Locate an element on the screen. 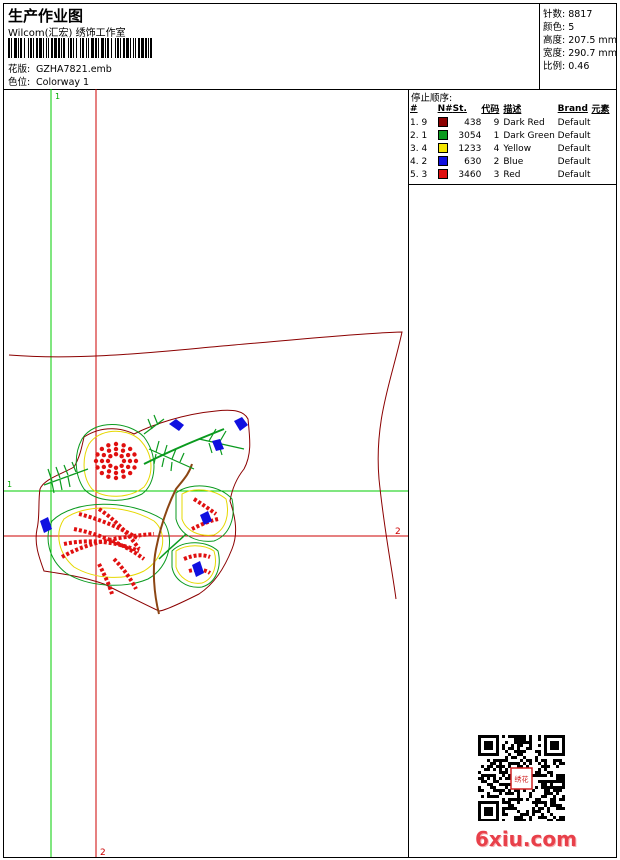 The image size is (620, 860). table-header-row: # N# St. 代码 描述 Brand 元素 is located at coordinates (513, 109).